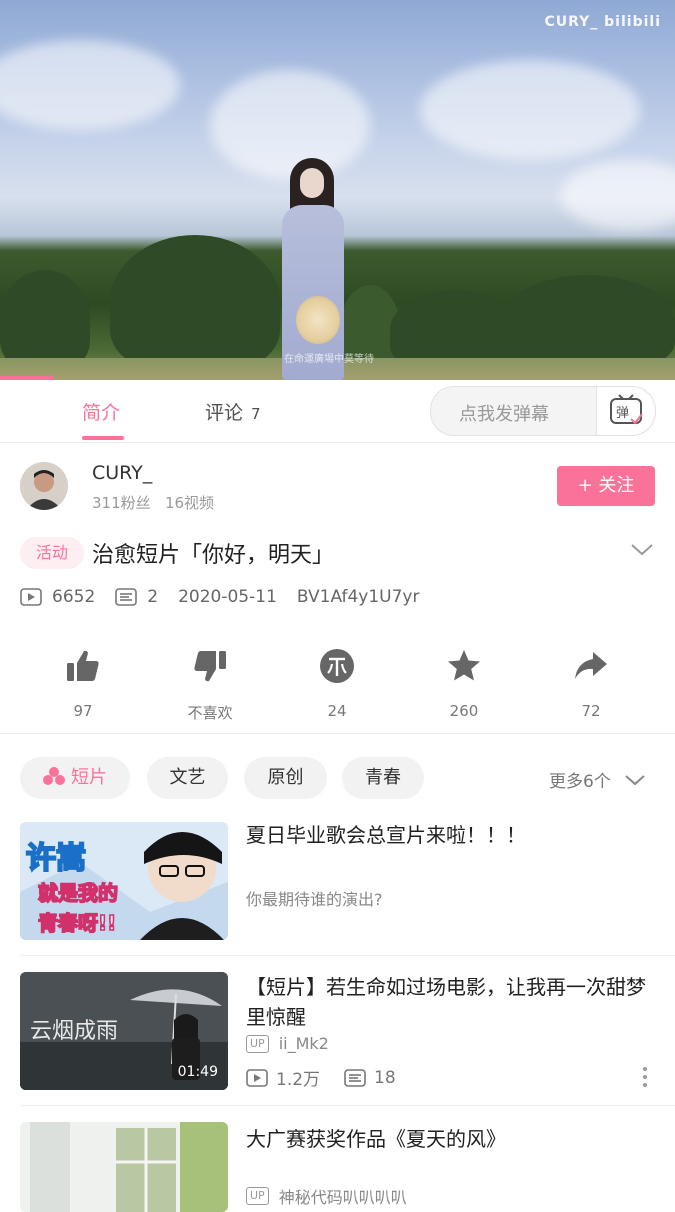 The image size is (675, 1212). Describe the element at coordinates (124, 881) in the screenshot. I see `related-thumbnail: 许嵩 就是我的 青春呀!!` at that location.